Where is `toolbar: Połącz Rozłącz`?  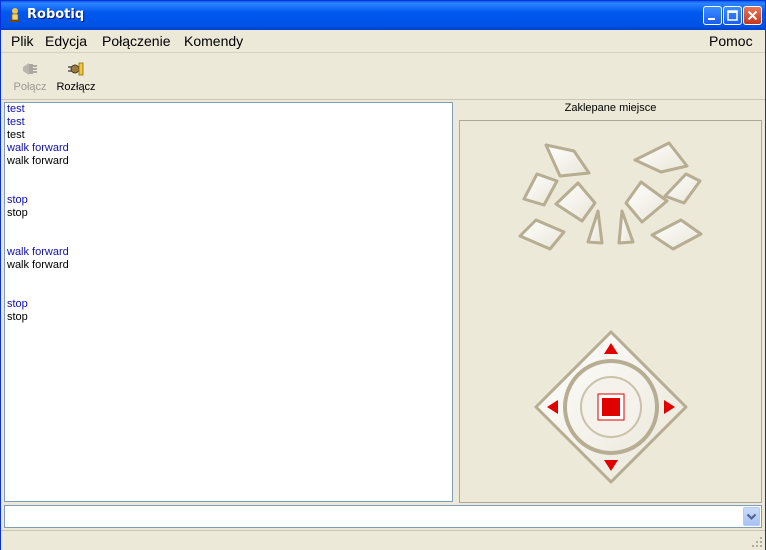 toolbar: Połącz Rozłącz is located at coordinates (383, 76).